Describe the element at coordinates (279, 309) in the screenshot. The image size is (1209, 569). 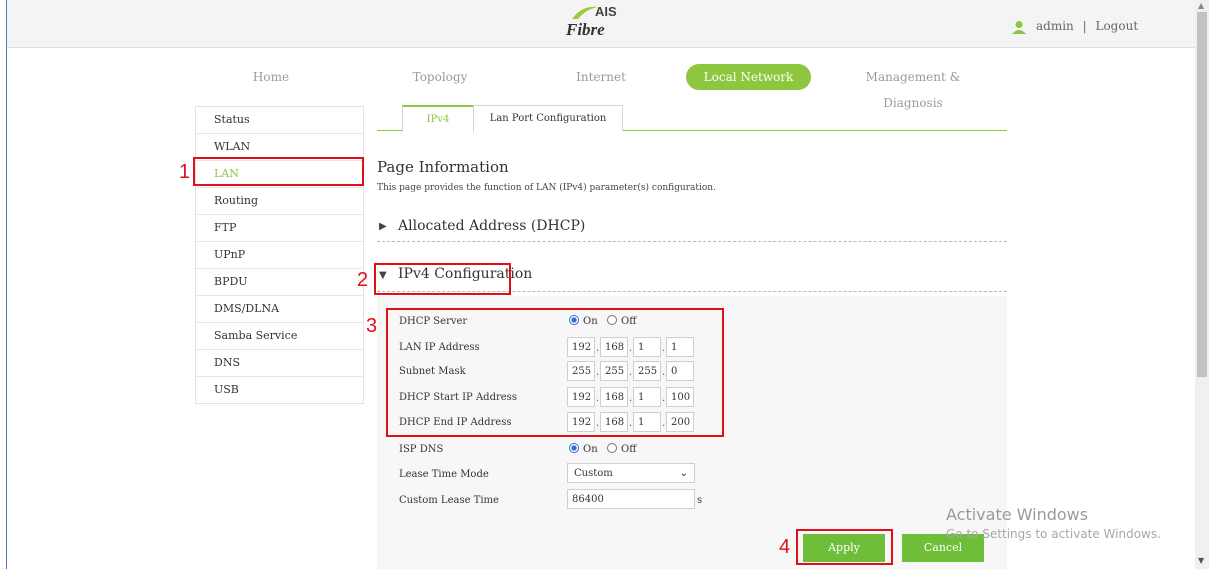
I see `sidebar-item-dms-dlna: DMS/DLNA` at that location.